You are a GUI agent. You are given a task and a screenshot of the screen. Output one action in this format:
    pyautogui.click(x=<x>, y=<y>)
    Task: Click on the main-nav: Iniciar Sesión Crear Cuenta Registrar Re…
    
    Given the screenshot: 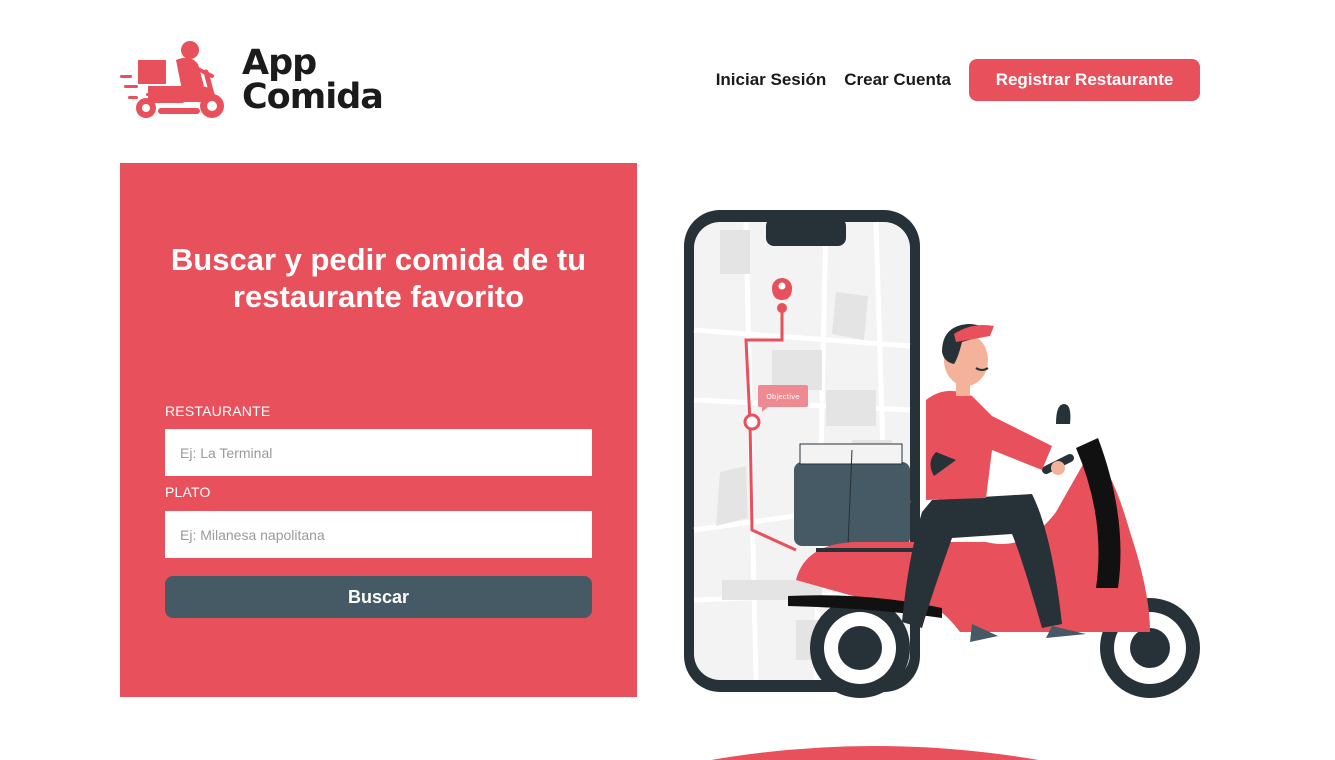 What is the action you would take?
    pyautogui.click(x=958, y=80)
    